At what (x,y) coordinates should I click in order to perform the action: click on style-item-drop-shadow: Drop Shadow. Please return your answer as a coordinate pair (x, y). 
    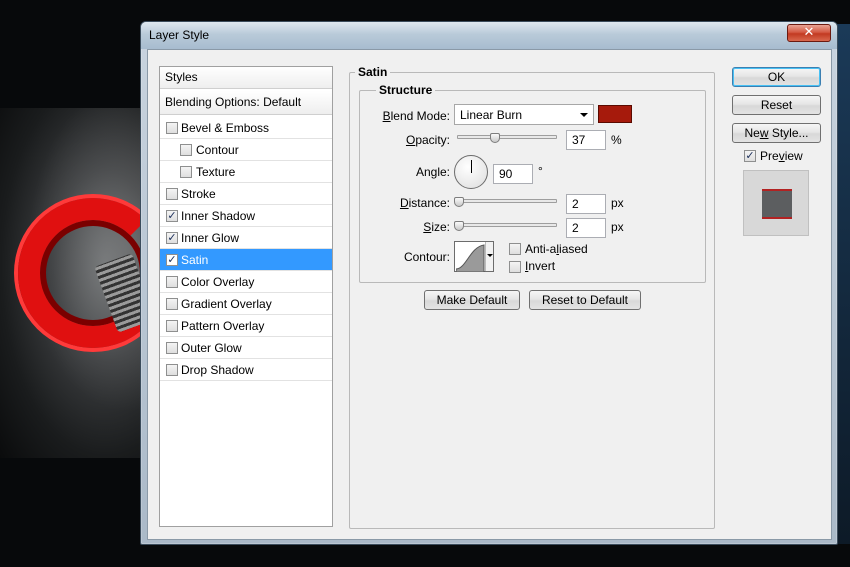
    Looking at the image, I should click on (246, 370).